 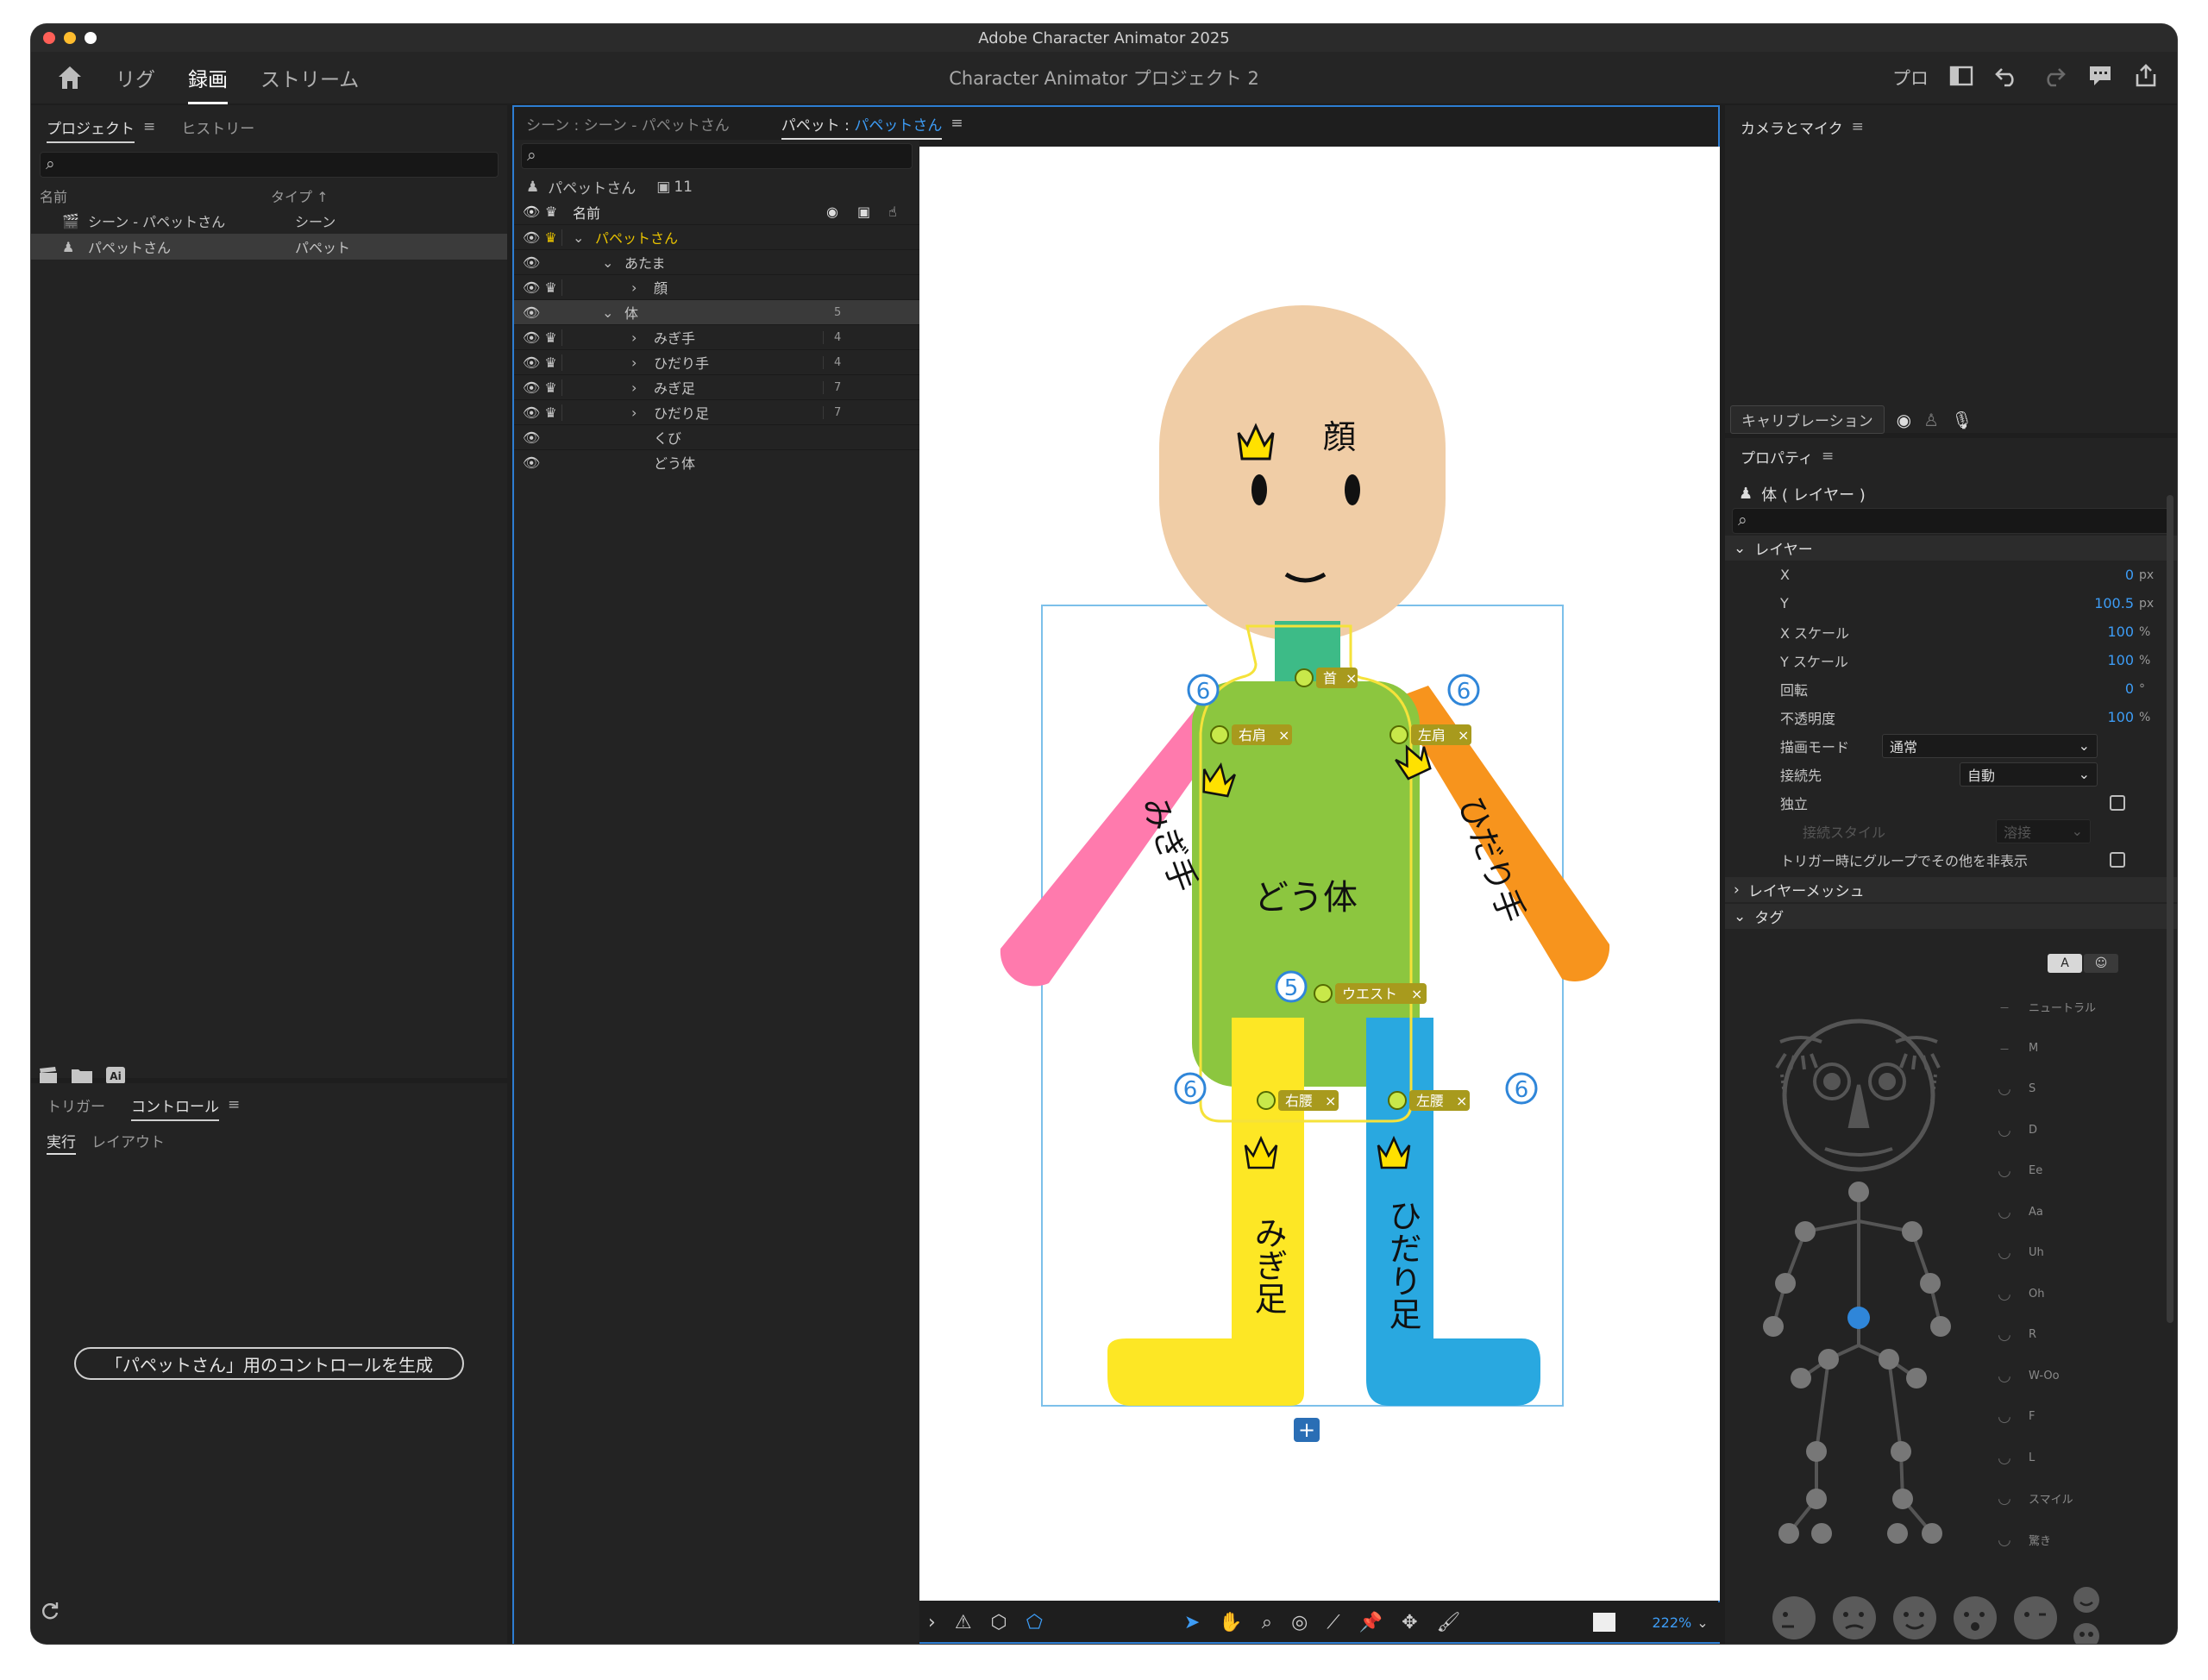 What do you see at coordinates (156, 195) in the screenshot?
I see `column-name: 名前` at bounding box center [156, 195].